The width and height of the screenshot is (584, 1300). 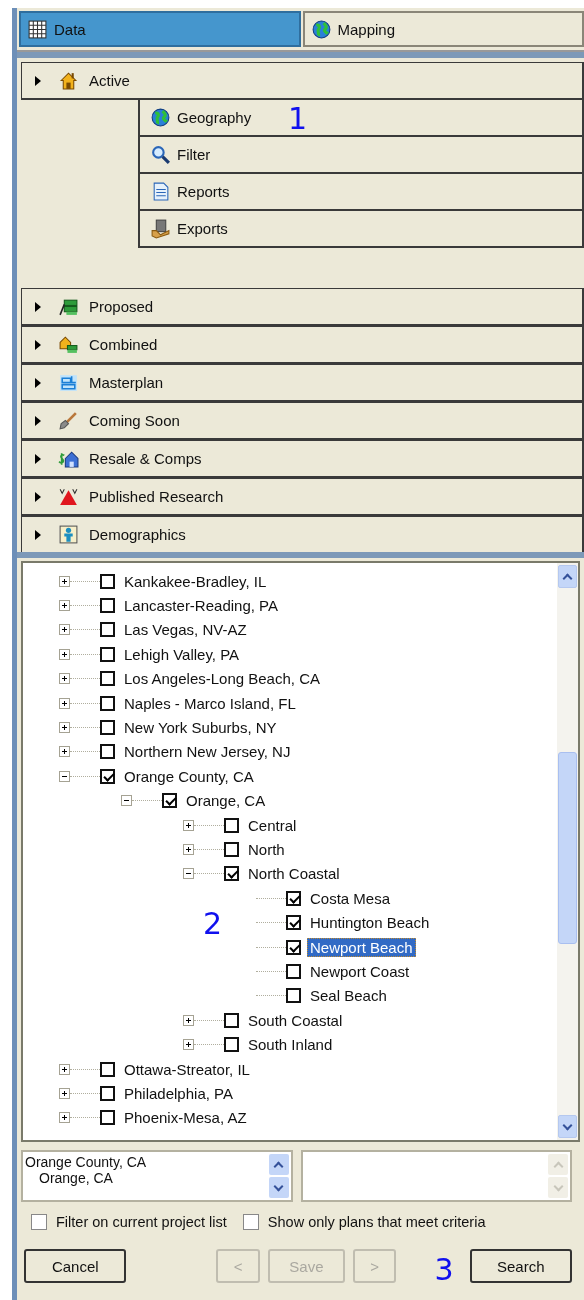 I want to click on tree-item-label: North, so click(x=266, y=849).